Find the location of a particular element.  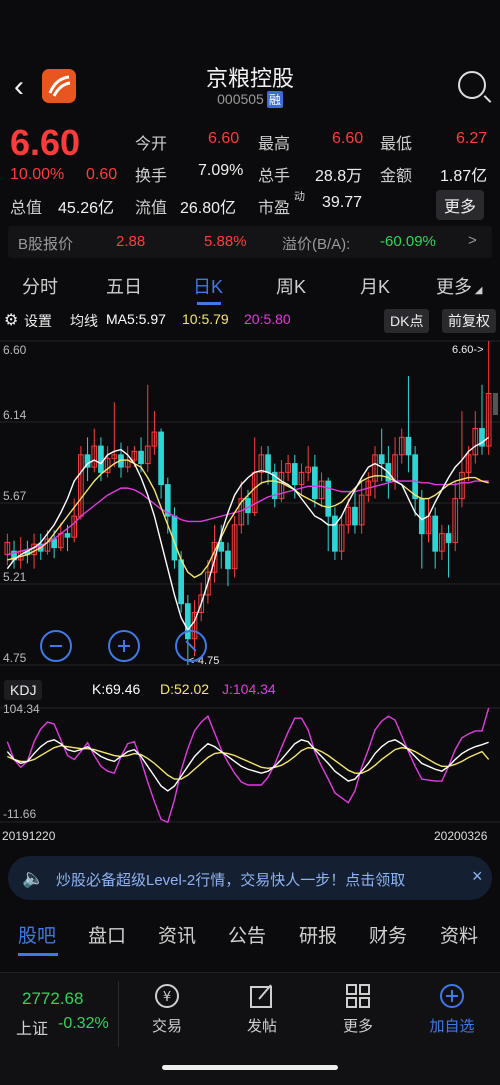

nav-post-label: 发帖 is located at coordinates (261, 1026).